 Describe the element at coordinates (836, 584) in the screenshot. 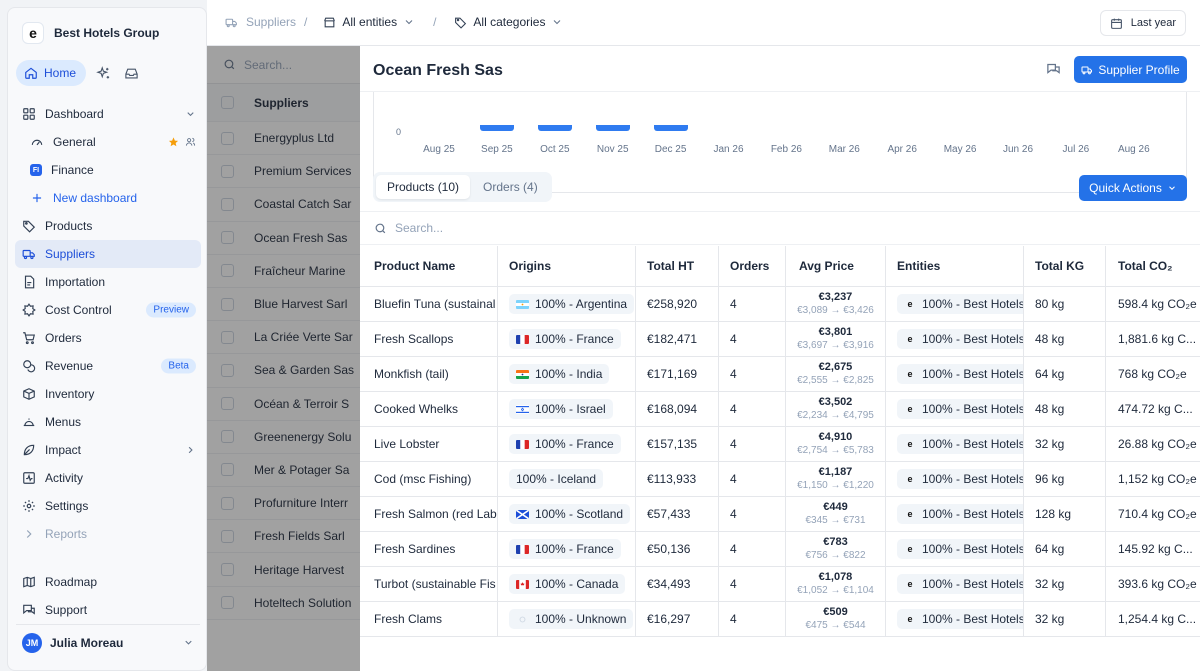

I see `avg-price-cell: €1,078 €1,052 → €1,104` at that location.